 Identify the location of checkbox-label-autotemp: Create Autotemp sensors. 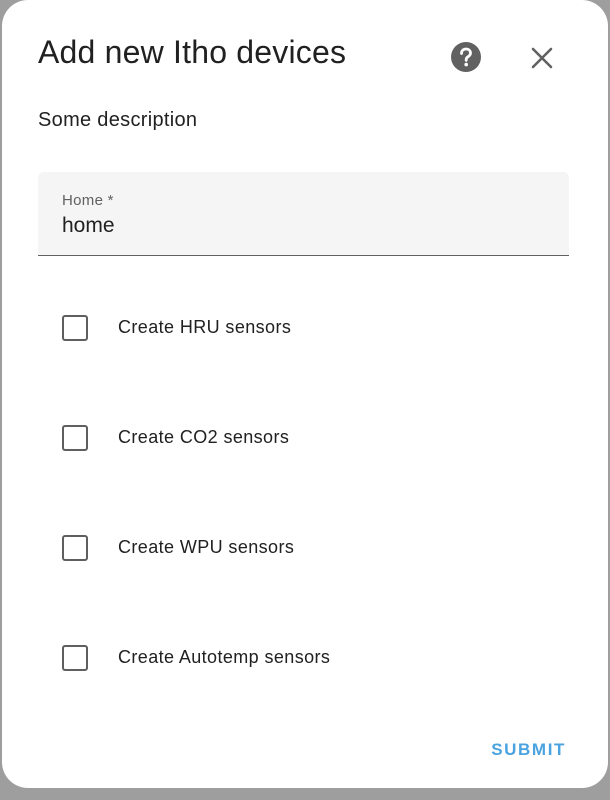
(224, 657).